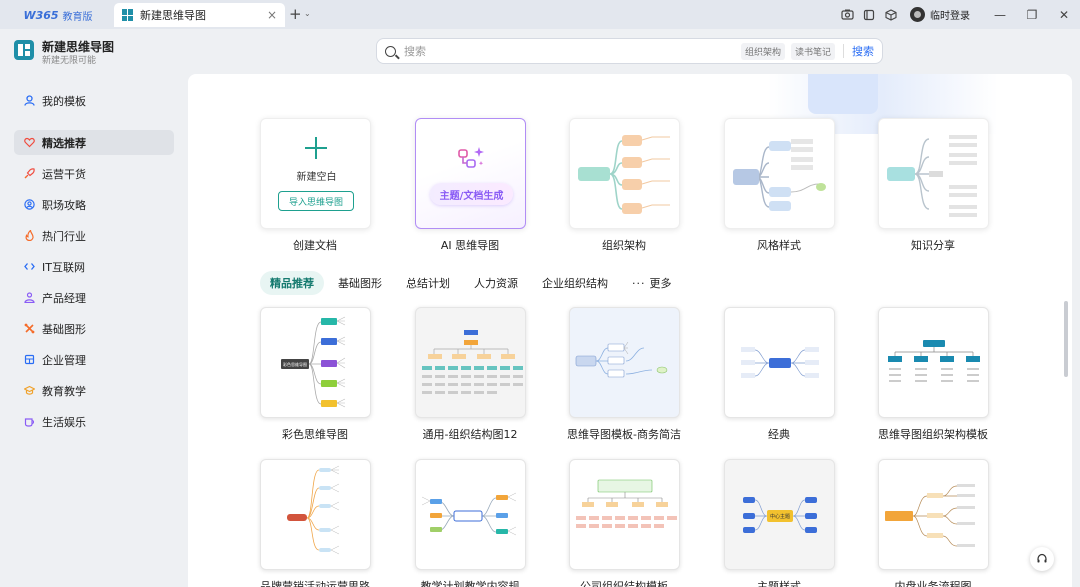 This screenshot has width=1080, height=587. Describe the element at coordinates (29, 100) in the screenshot. I see `person-icon` at that location.